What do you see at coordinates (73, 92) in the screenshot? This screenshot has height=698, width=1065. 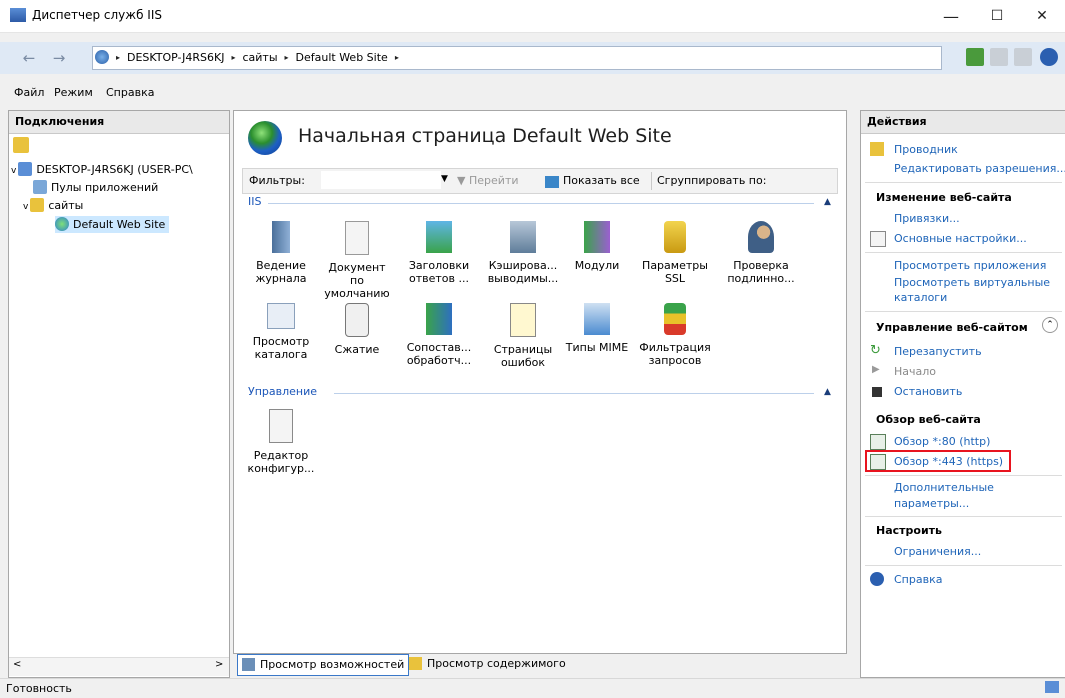 I see `menu-view: Режим` at bounding box center [73, 92].